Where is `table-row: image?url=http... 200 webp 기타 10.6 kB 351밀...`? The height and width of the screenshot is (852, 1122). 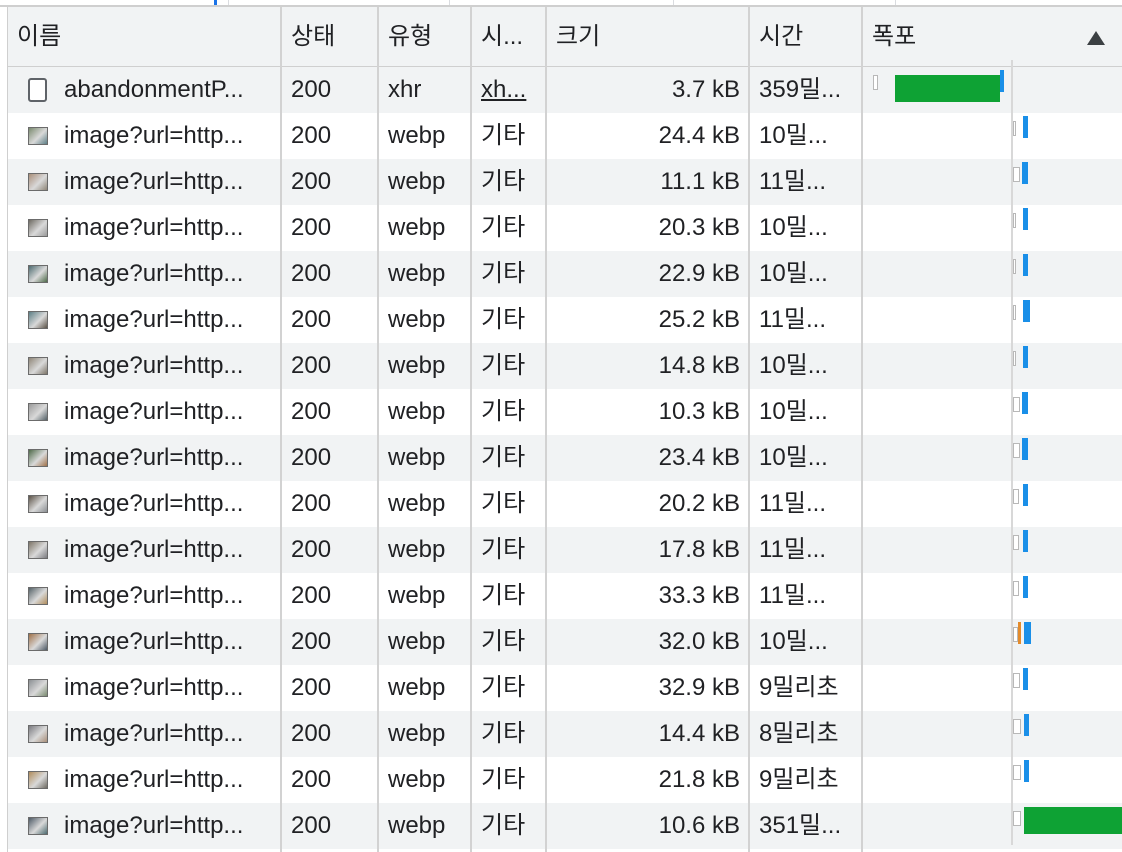 table-row: image?url=http... 200 webp 기타 10.6 kB 351밀... is located at coordinates (565, 826).